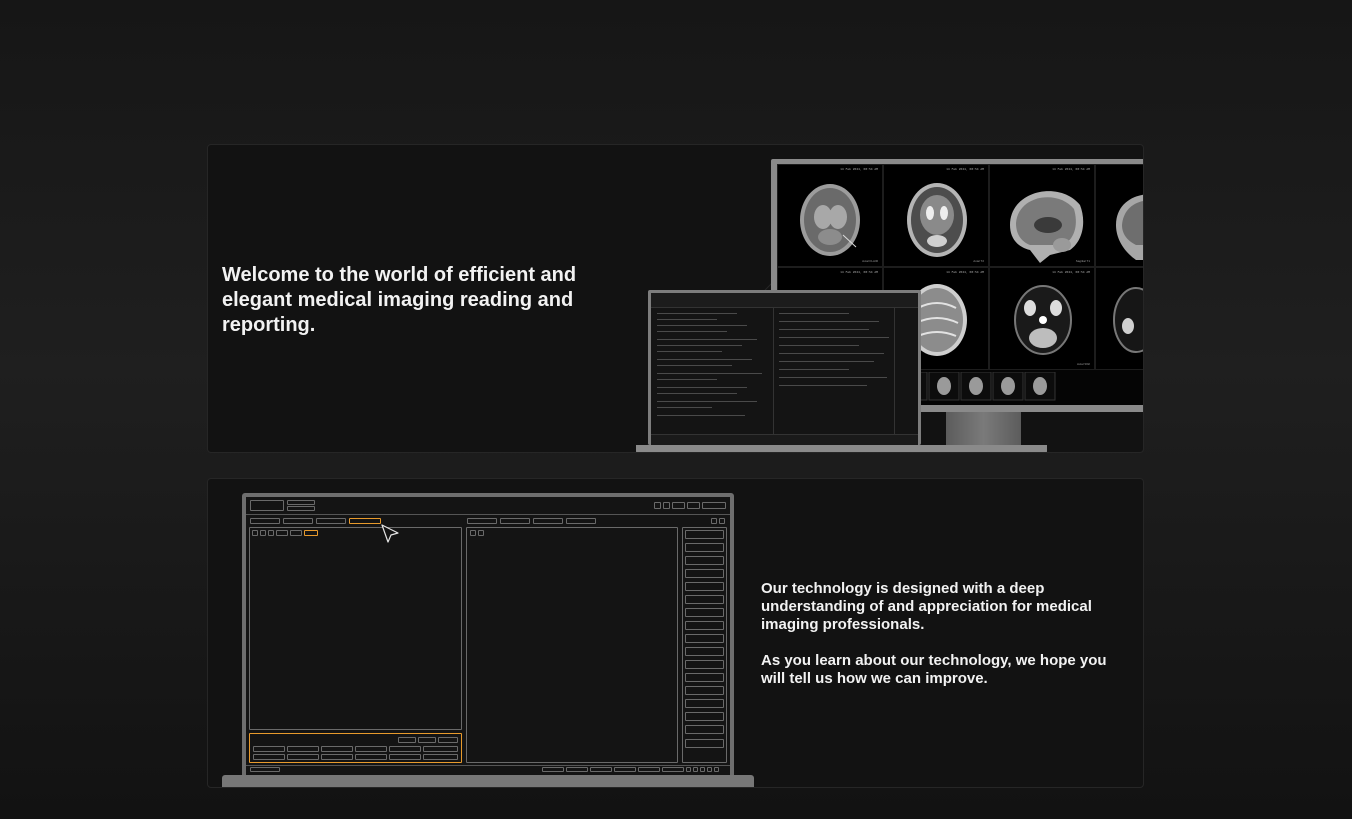 Image resolution: width=1352 pixels, height=819 pixels. What do you see at coordinates (784, 439) in the screenshot?
I see `report-footer-bar` at bounding box center [784, 439].